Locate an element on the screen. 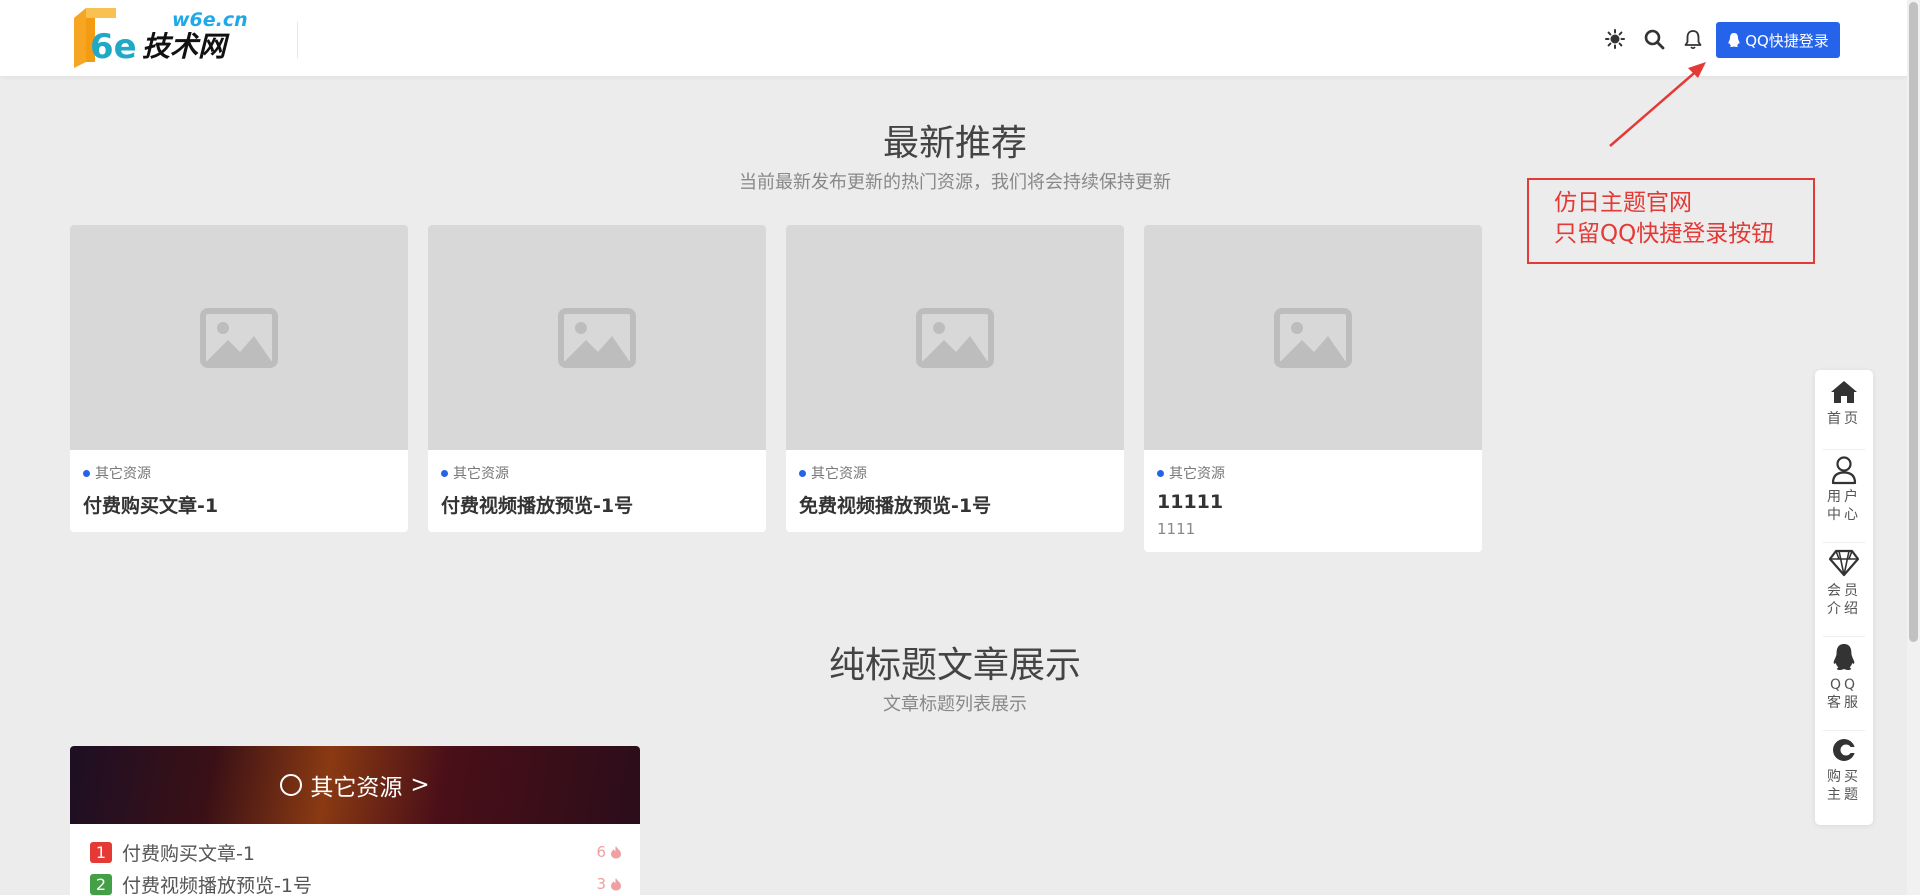  list-item: 2 付费视频播放预览-1号 3 is located at coordinates (356, 882).